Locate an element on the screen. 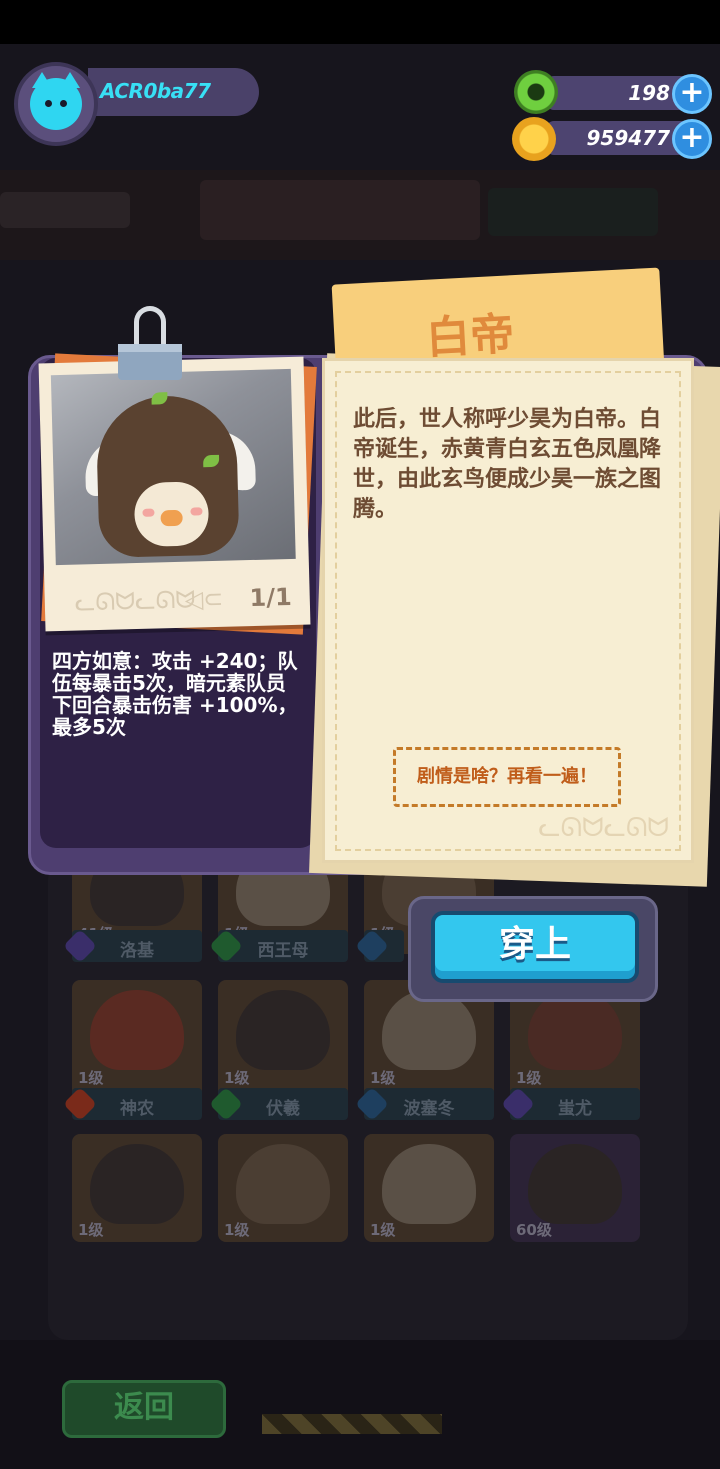 The width and height of the screenshot is (720, 1469). coin-count: 959477 is located at coordinates (628, 138).